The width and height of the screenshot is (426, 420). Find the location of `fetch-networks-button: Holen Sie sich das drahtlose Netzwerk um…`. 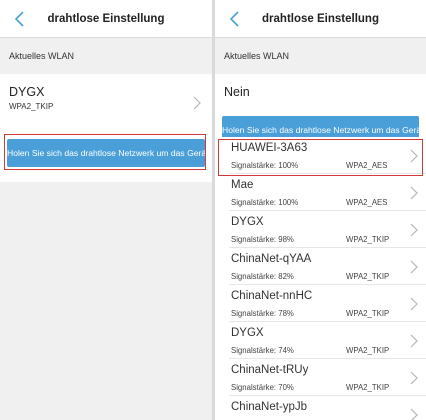

fetch-networks-button: Holen Sie sich das drahtlose Netzwerk um… is located at coordinates (108, 153).